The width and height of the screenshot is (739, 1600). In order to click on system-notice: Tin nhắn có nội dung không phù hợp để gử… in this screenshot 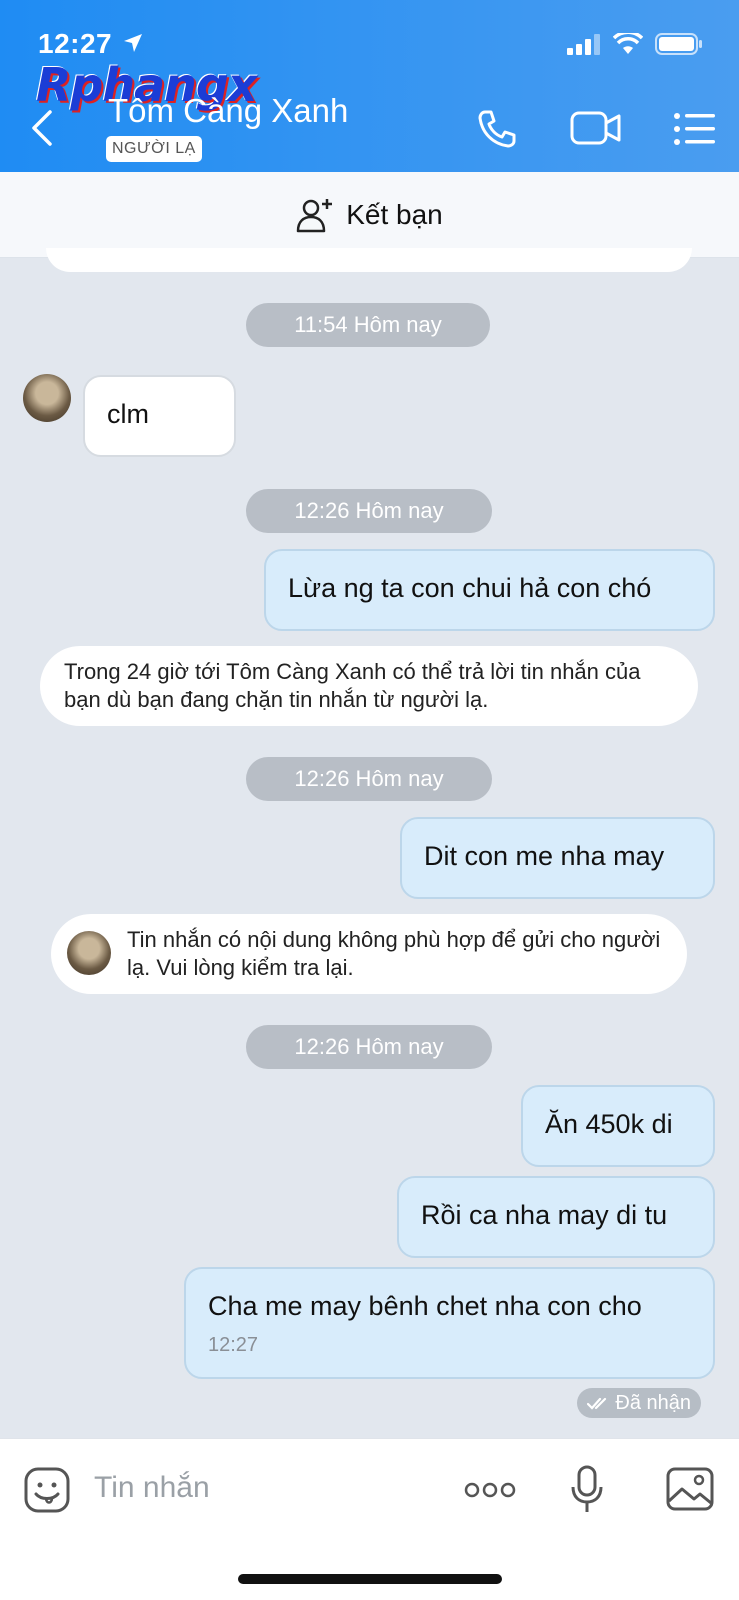, I will do `click(369, 954)`.